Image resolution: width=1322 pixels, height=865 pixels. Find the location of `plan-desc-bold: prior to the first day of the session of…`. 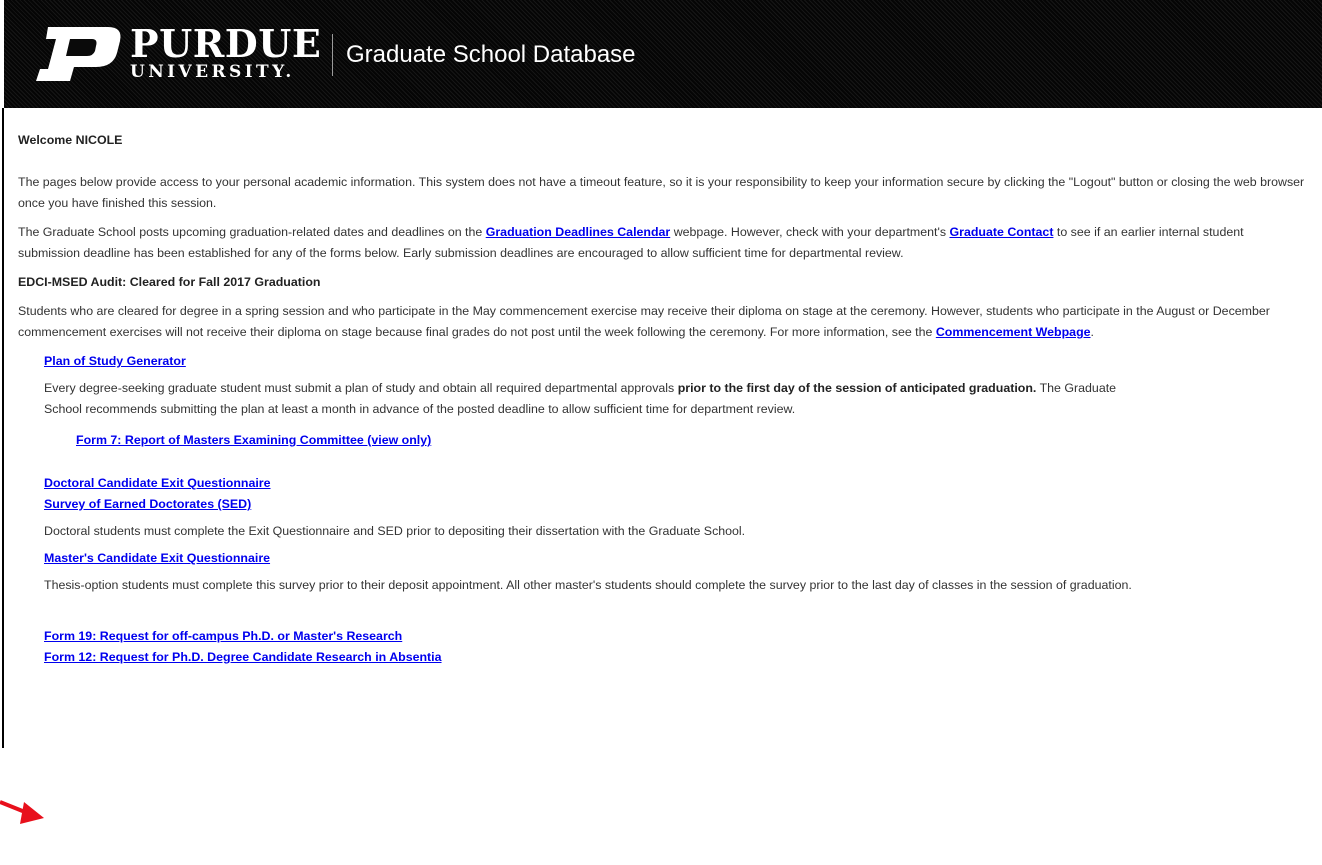

plan-desc-bold: prior to the first day of the session of… is located at coordinates (857, 388).